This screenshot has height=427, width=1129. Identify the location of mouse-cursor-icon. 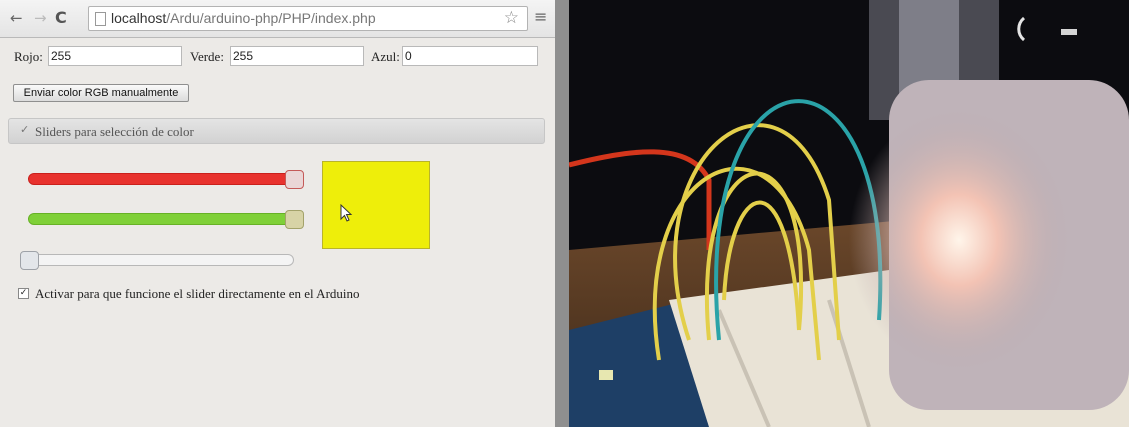
(346, 213).